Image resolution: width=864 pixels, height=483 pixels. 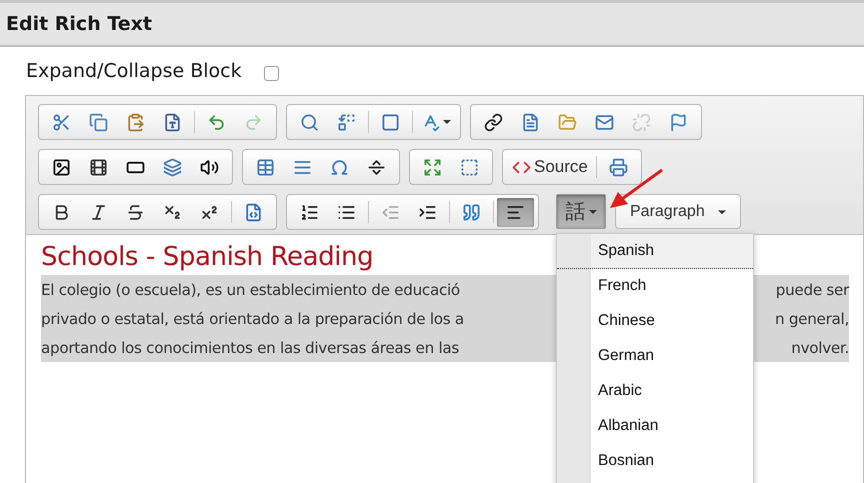 I want to click on select-all-icon, so click(x=390, y=122).